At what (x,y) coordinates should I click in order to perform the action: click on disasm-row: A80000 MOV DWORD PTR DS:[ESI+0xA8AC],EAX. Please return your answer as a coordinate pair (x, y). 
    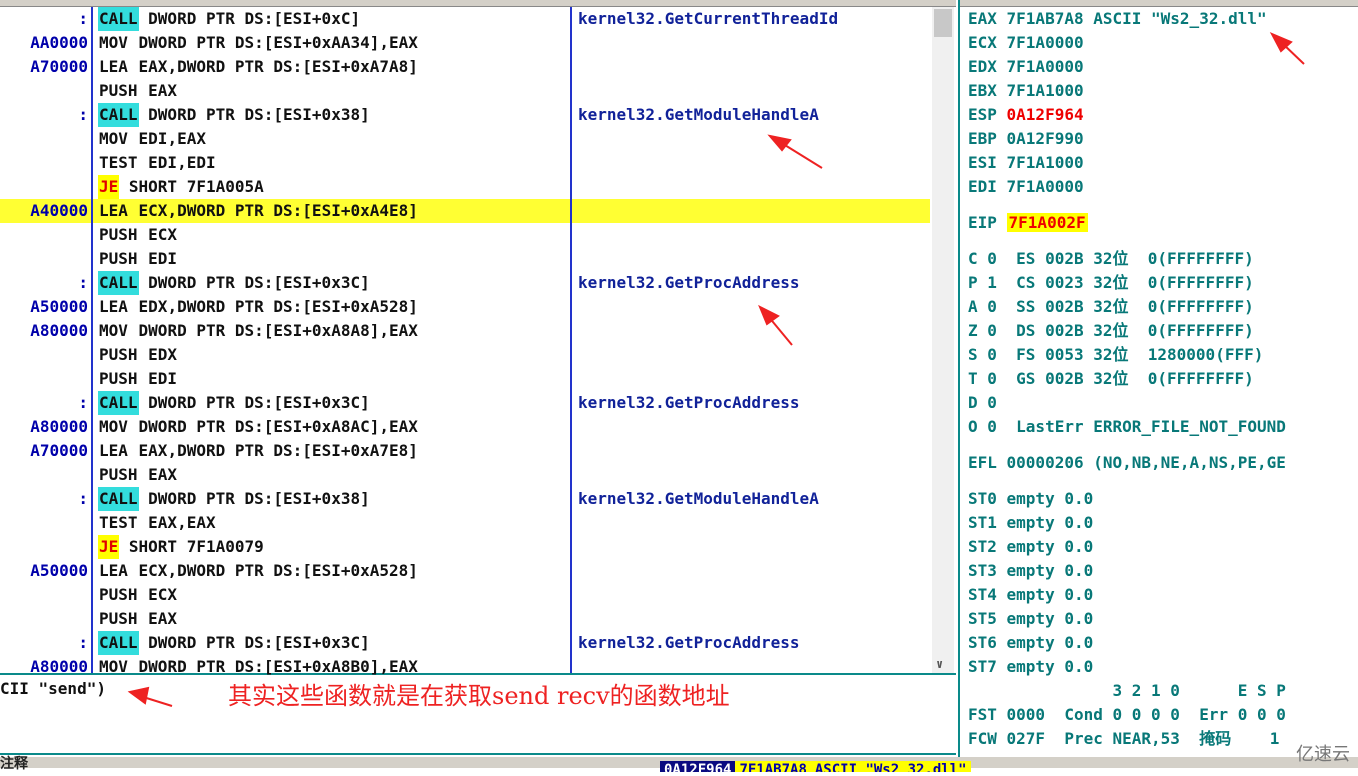
    Looking at the image, I should click on (465, 427).